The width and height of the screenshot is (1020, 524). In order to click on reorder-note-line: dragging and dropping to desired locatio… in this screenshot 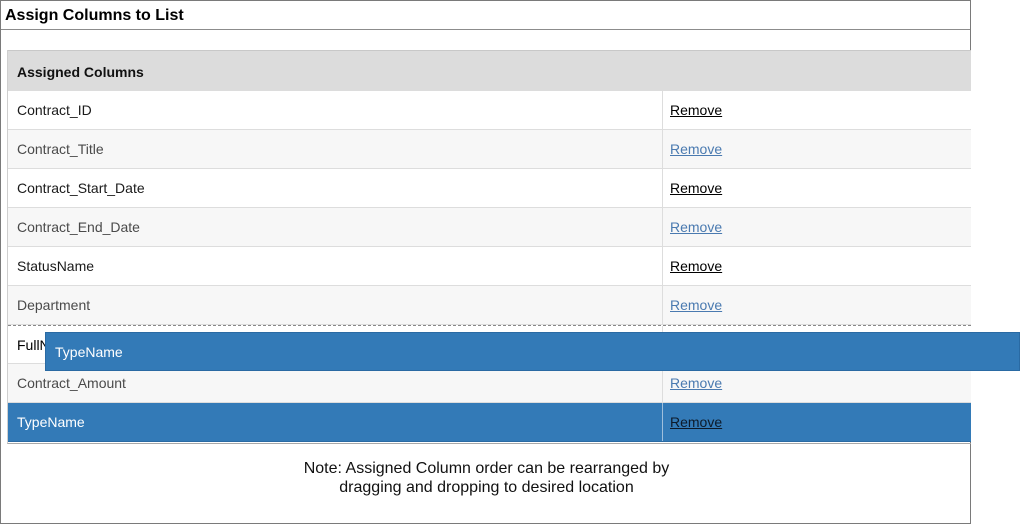, I will do `click(486, 487)`.